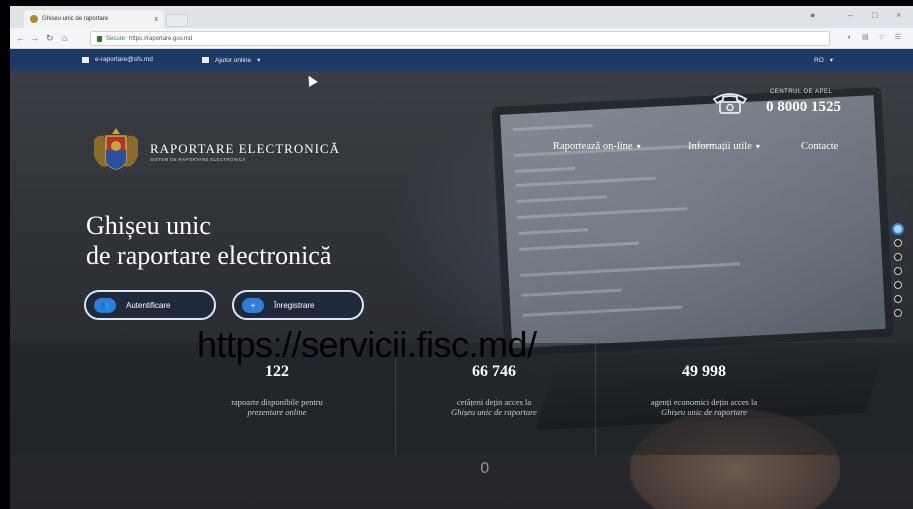 The height and width of the screenshot is (509, 913). Describe the element at coordinates (34, 38) in the screenshot. I see `forward-icon: →` at that location.